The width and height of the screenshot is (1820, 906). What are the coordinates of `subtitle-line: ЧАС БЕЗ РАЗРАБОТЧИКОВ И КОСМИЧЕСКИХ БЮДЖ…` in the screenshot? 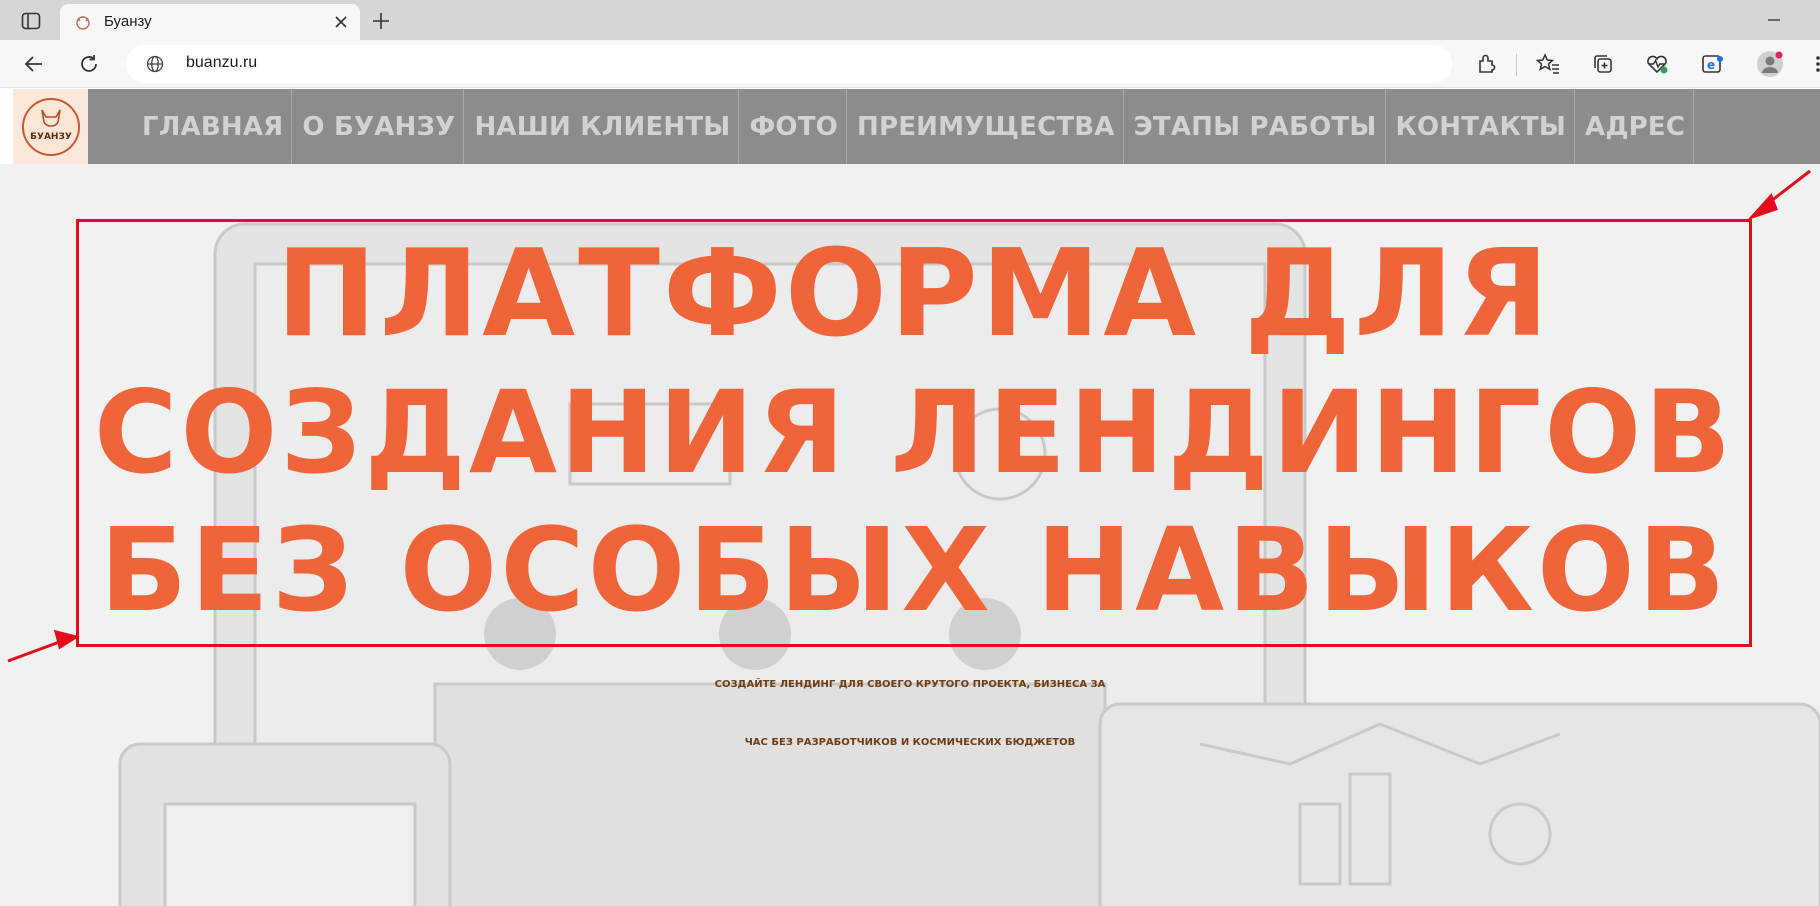 It's located at (910, 742).